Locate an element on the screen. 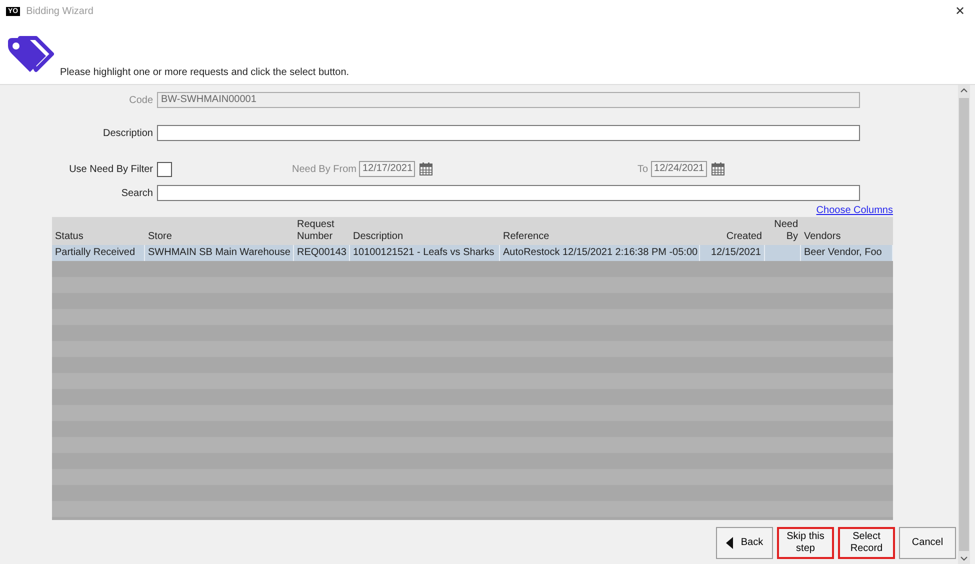 This screenshot has height=564, width=975. date-field: 12/24/2021 is located at coordinates (679, 169).